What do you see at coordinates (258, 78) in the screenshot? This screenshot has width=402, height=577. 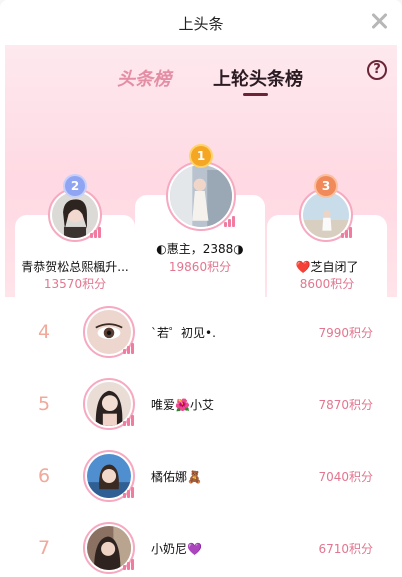 I see `tab-last-round: 上轮头条榜` at bounding box center [258, 78].